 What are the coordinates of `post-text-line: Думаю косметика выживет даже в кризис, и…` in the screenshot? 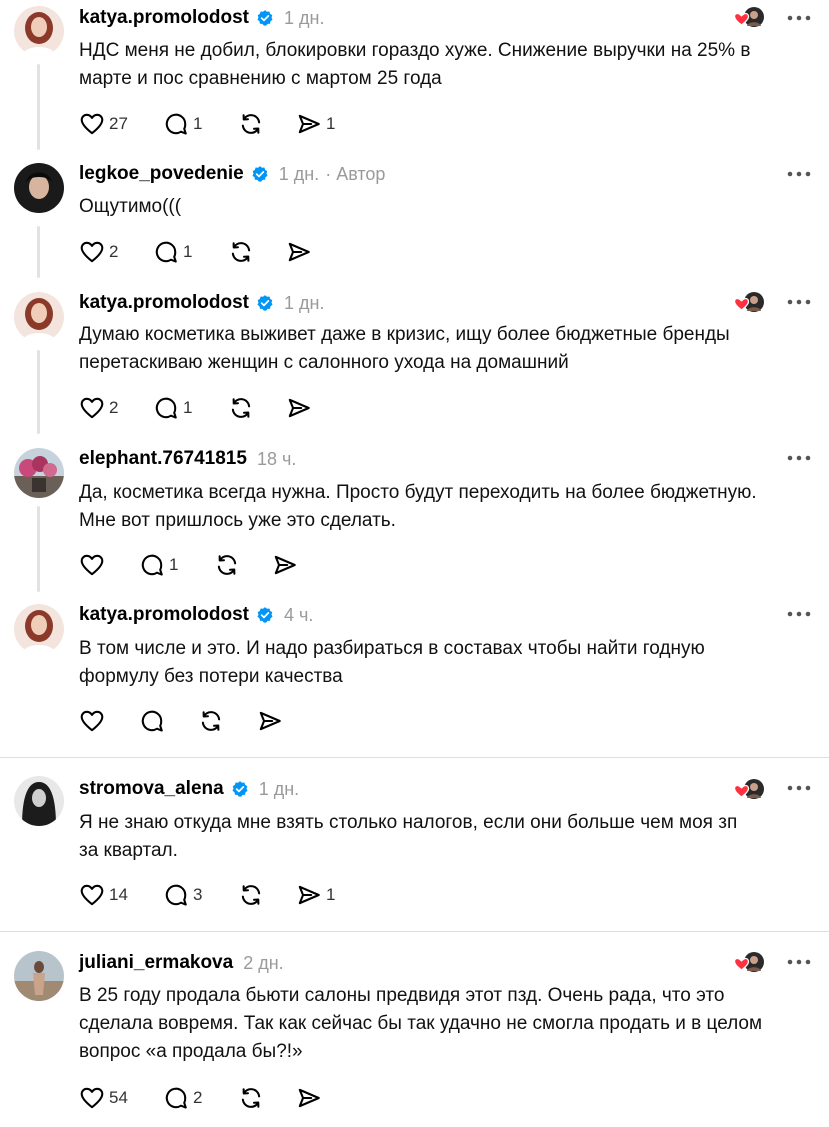 It's located at (404, 334).